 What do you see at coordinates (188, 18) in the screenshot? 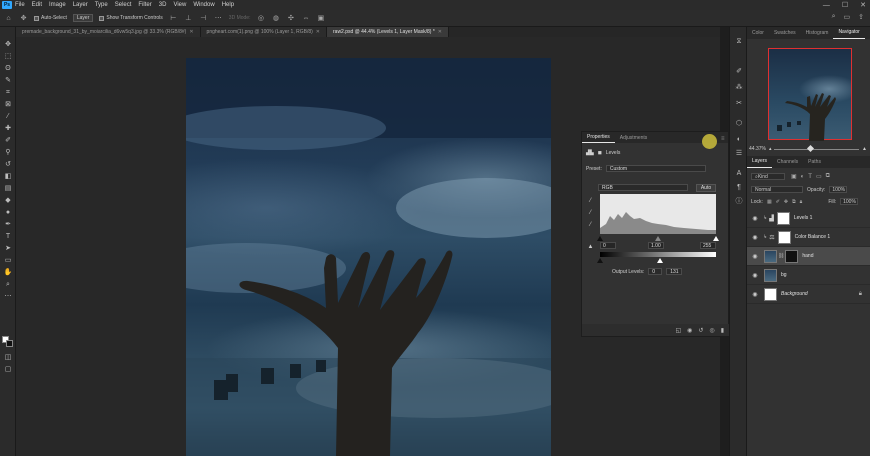
I see `align-center-icon: ⊥` at bounding box center [188, 18].